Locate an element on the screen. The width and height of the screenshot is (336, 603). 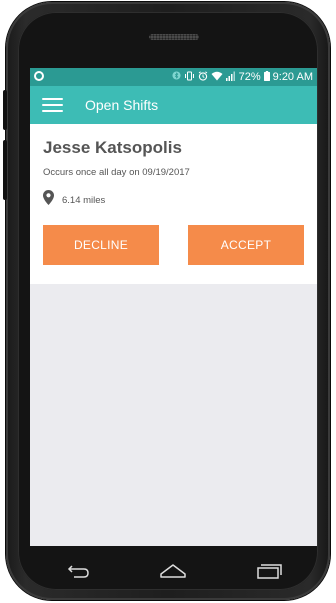
shift-occurrence: Occurs once all day on 09/19/2017 is located at coordinates (116, 172).